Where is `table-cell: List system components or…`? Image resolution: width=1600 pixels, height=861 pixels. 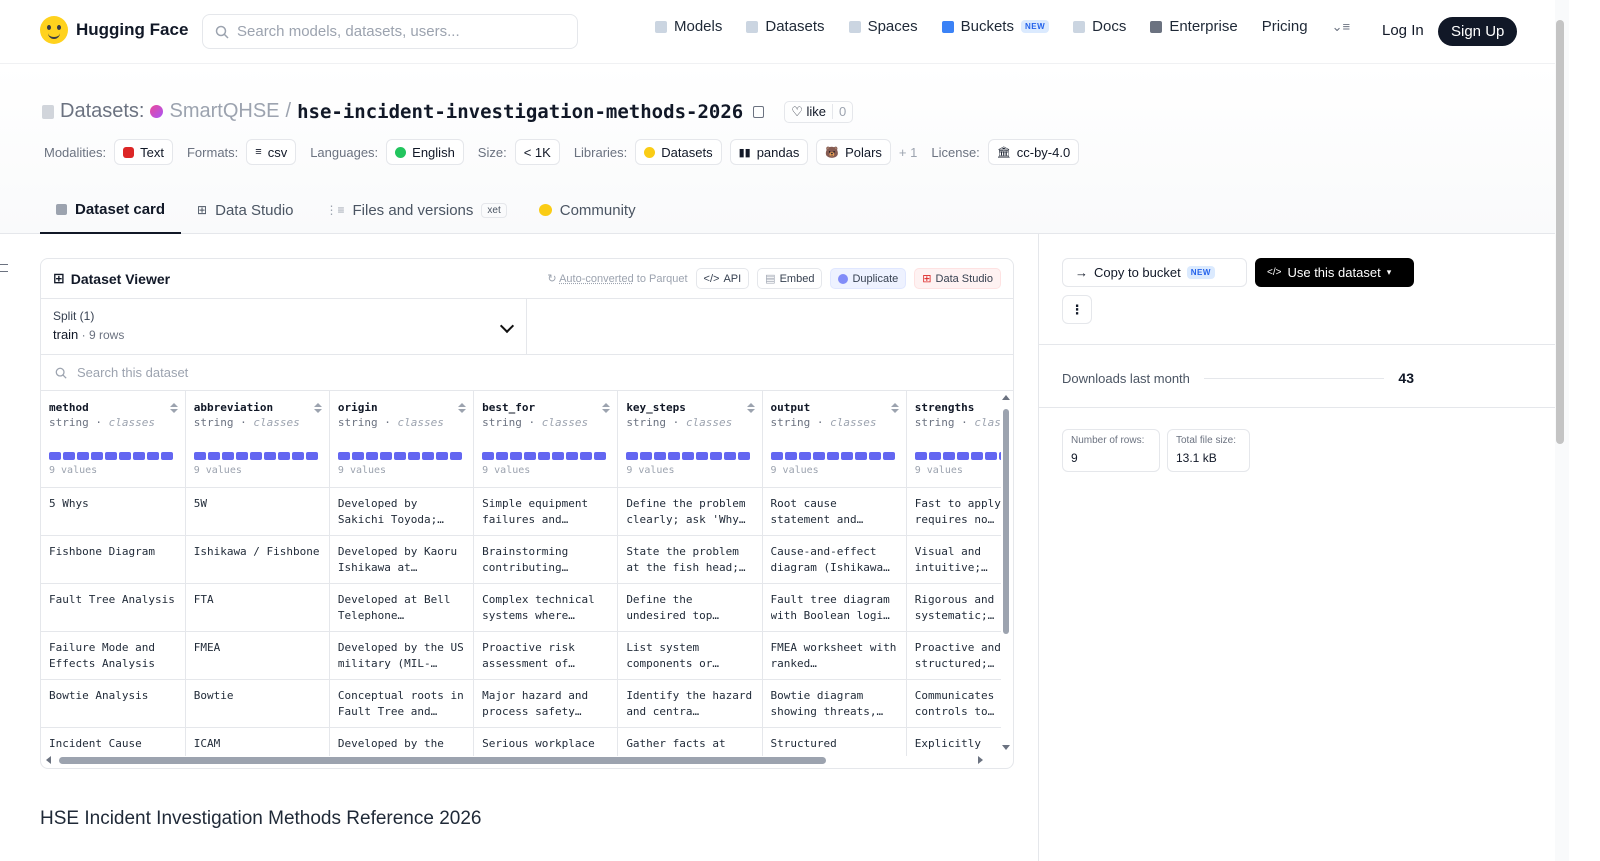
table-cell: List system components or… is located at coordinates (690, 655).